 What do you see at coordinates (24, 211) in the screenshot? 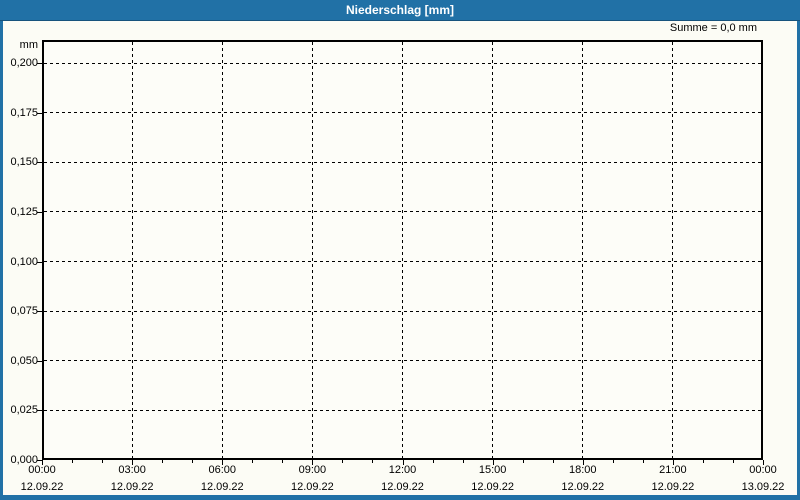
I see `y-tick-label: 0,125` at bounding box center [24, 211].